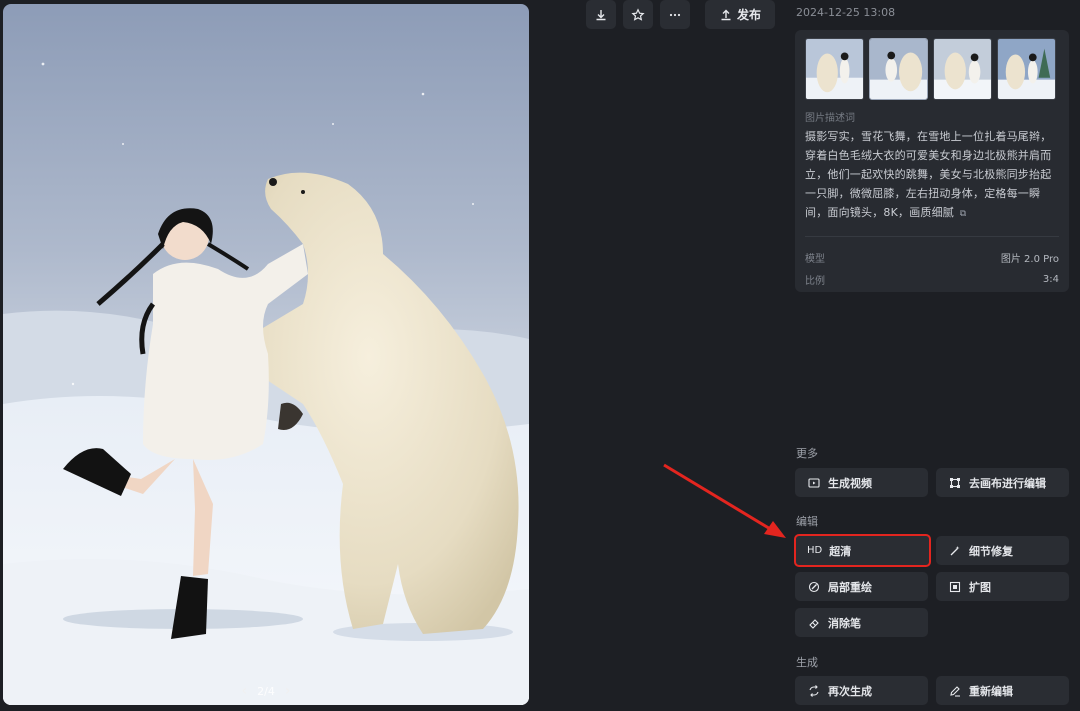  I want to click on copy-icon: ⧉, so click(963, 214).